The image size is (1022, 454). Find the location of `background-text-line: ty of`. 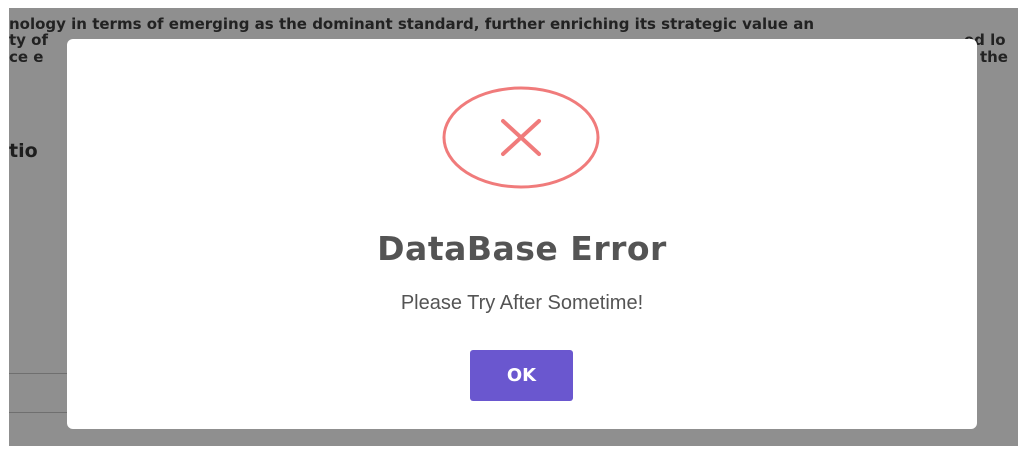

background-text-line: ty of is located at coordinates (29, 40).